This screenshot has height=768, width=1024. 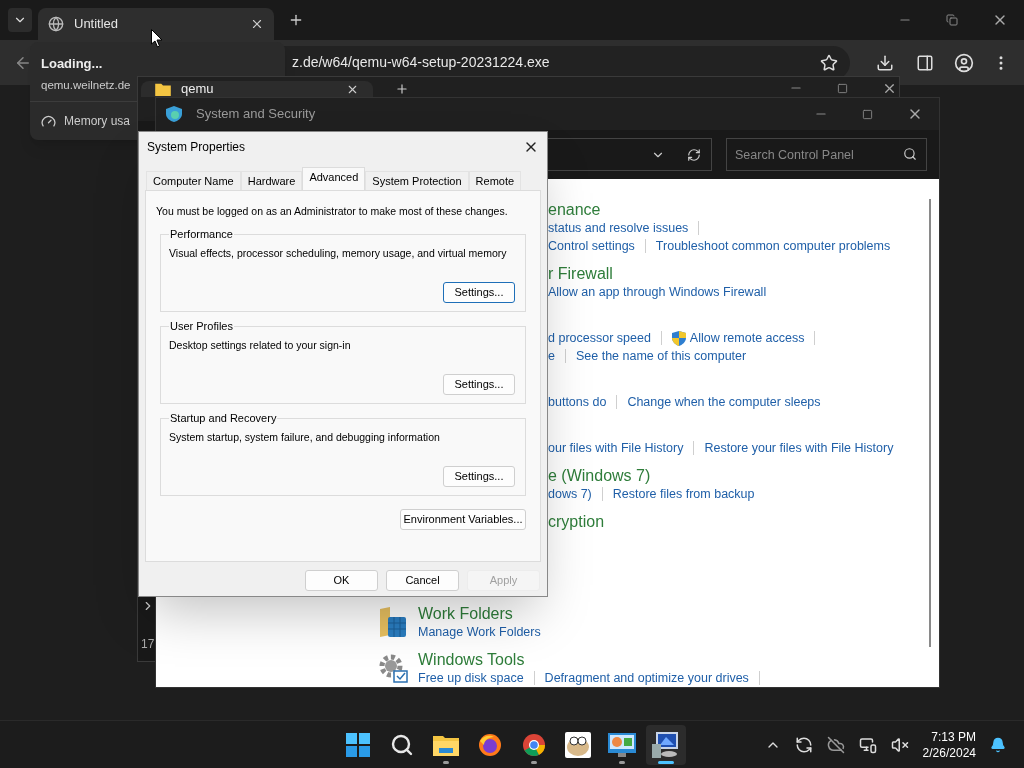 I want to click on taskbar-button, so click(x=666, y=744).